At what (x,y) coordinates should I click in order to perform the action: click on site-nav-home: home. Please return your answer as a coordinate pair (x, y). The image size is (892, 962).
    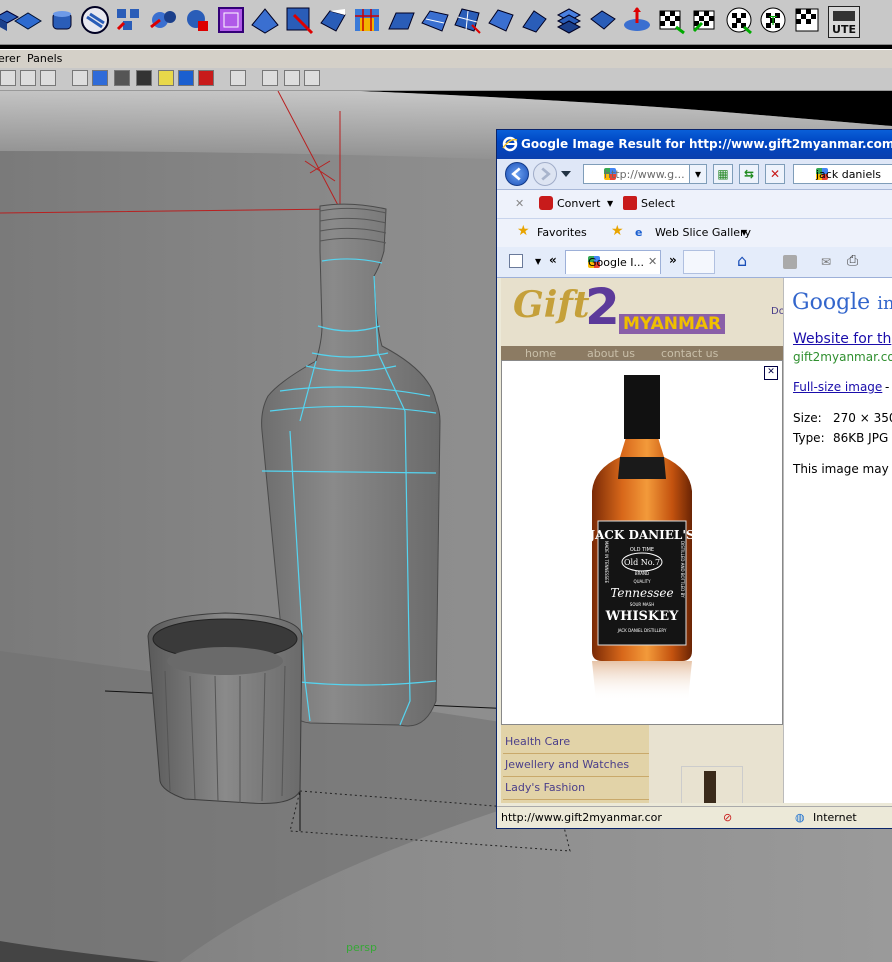
    Looking at the image, I should click on (540, 353).